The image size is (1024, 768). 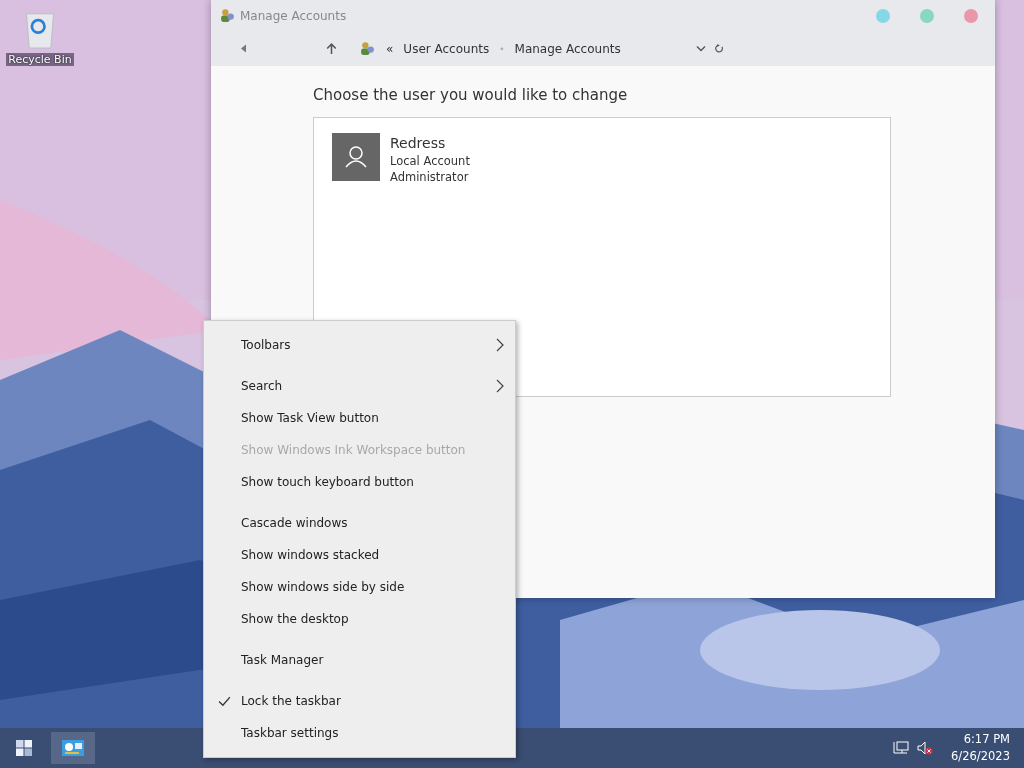 What do you see at coordinates (986, 739) in the screenshot?
I see `clock-time: 6:17 PM` at bounding box center [986, 739].